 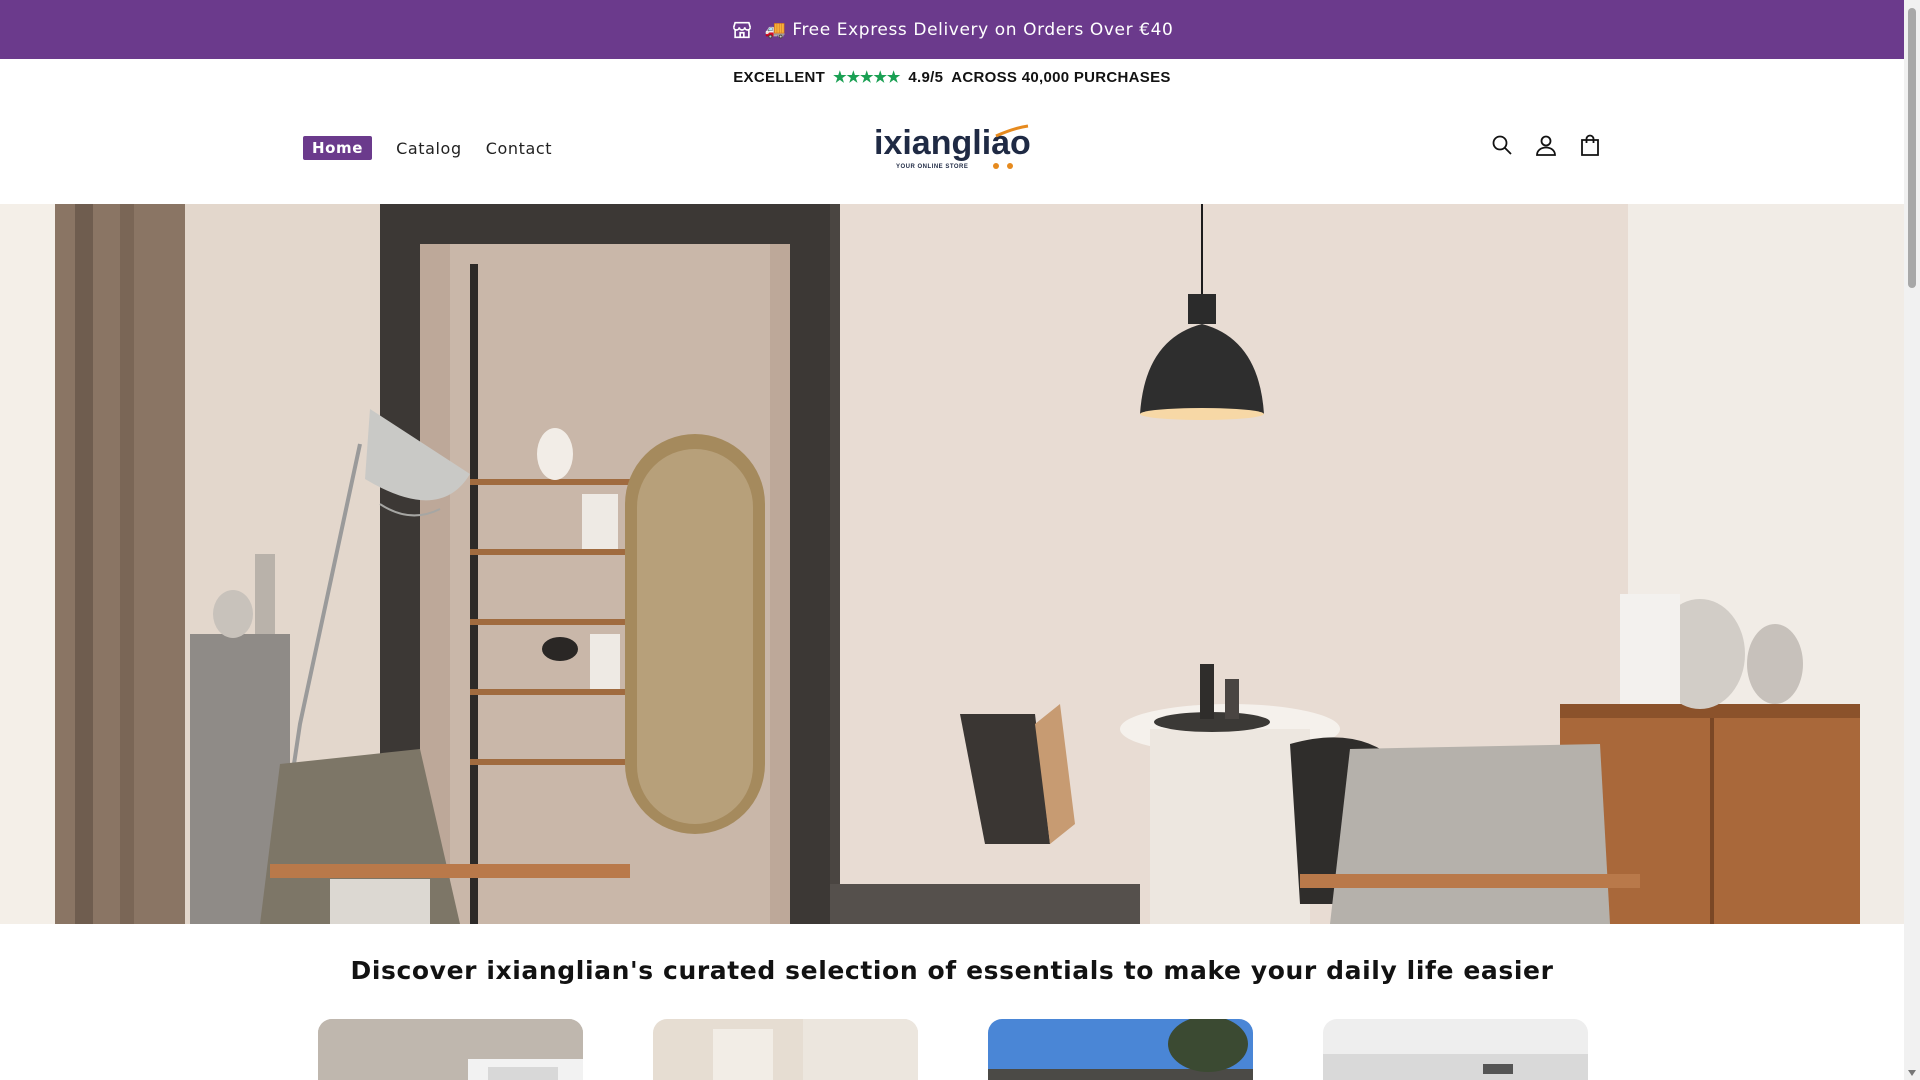 What do you see at coordinates (932, 167) in the screenshot?
I see `logo-subtitle: YOUR ONLINE STORE` at bounding box center [932, 167].